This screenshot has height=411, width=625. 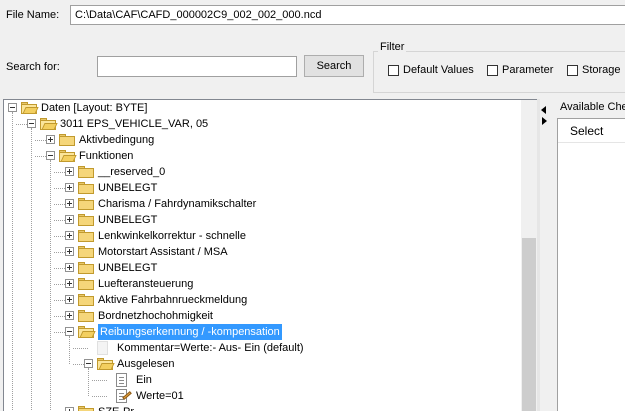 What do you see at coordinates (146, 364) in the screenshot?
I see `tree-node-label: Ausgelesen` at bounding box center [146, 364].